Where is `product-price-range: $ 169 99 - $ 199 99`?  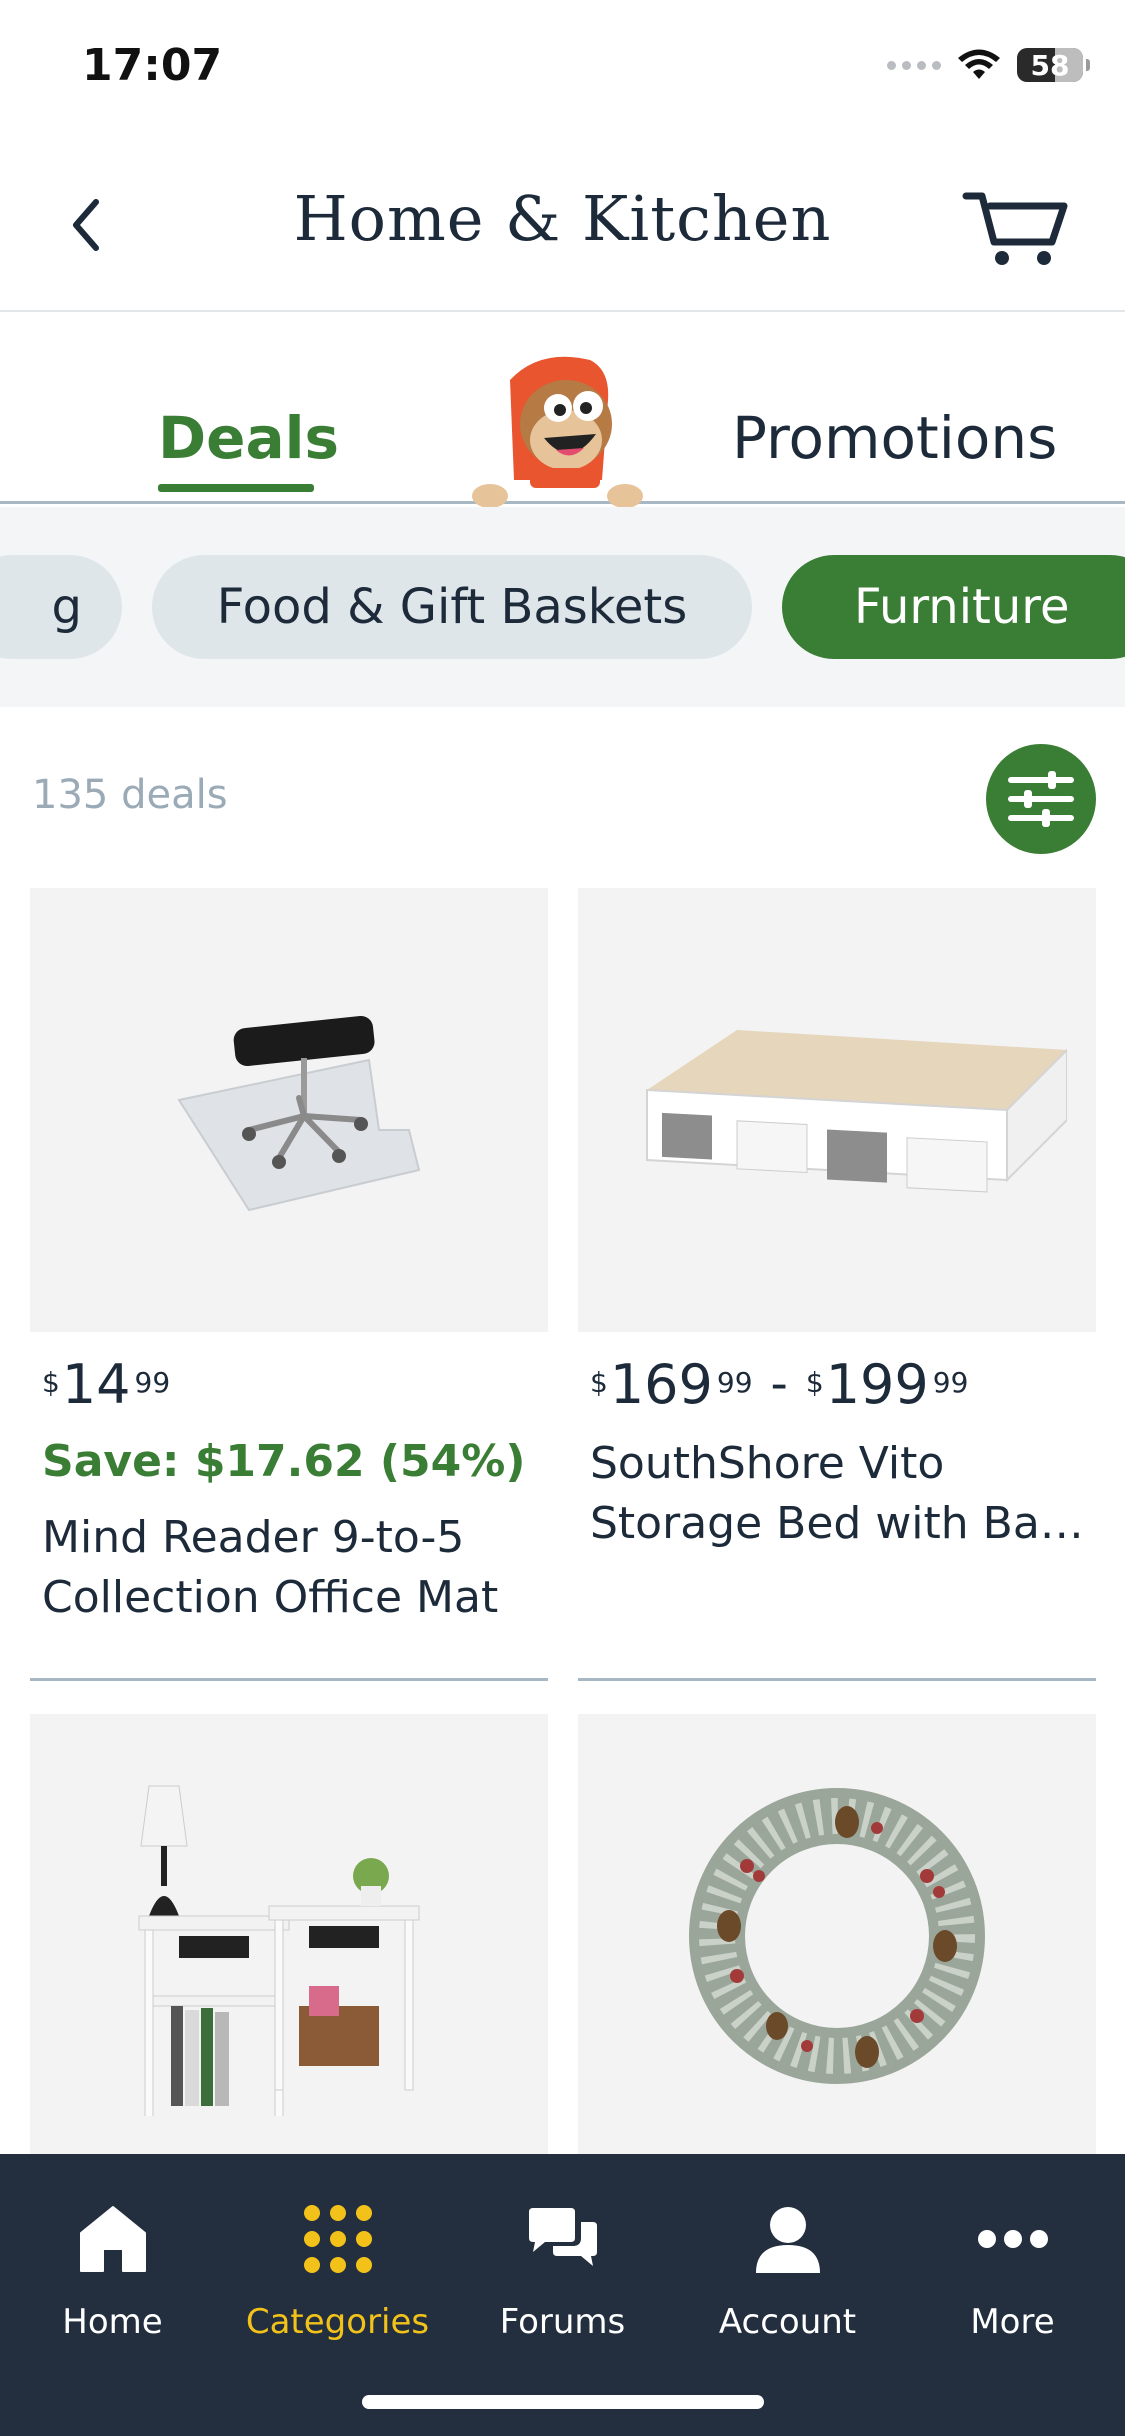 product-price-range: $ 169 99 - $ 199 99 is located at coordinates (779, 1385).